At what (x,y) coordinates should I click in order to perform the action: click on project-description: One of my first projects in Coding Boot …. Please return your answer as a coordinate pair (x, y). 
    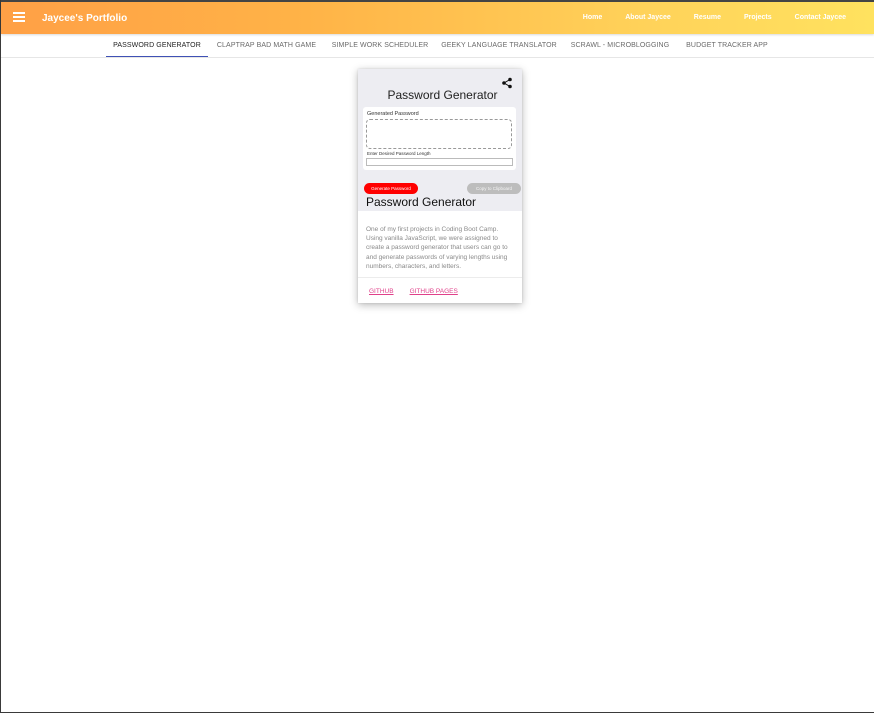
    Looking at the image, I should click on (437, 248).